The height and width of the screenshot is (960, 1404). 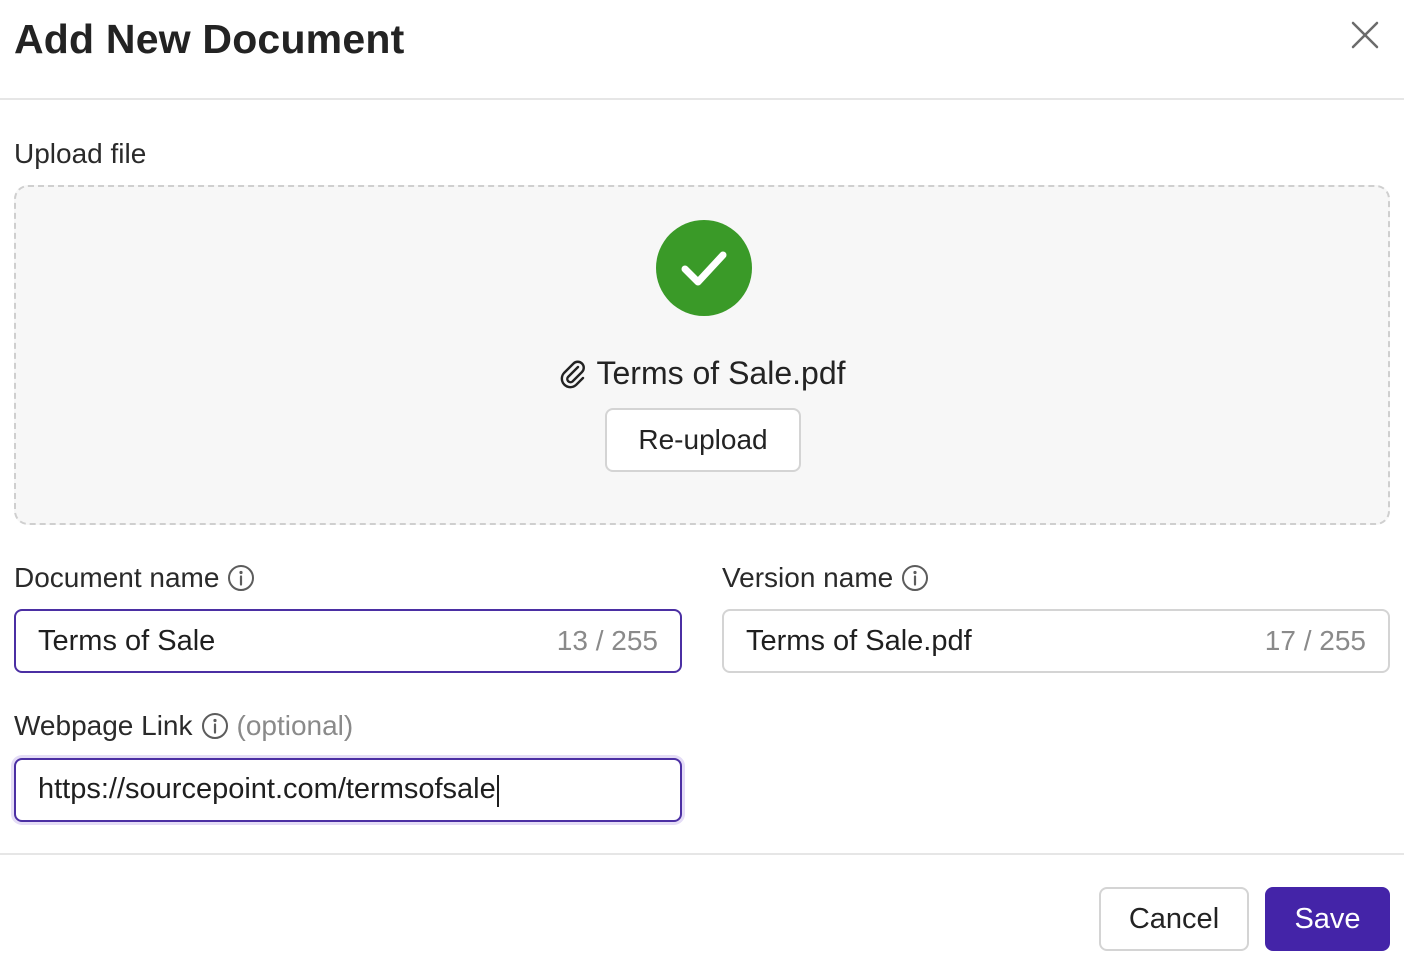 I want to click on check-circle-icon, so click(x=704, y=268).